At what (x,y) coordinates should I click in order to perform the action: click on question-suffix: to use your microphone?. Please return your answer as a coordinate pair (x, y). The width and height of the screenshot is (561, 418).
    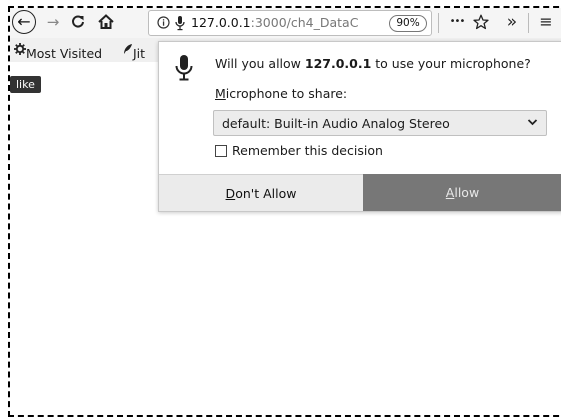
    Looking at the image, I should click on (451, 63).